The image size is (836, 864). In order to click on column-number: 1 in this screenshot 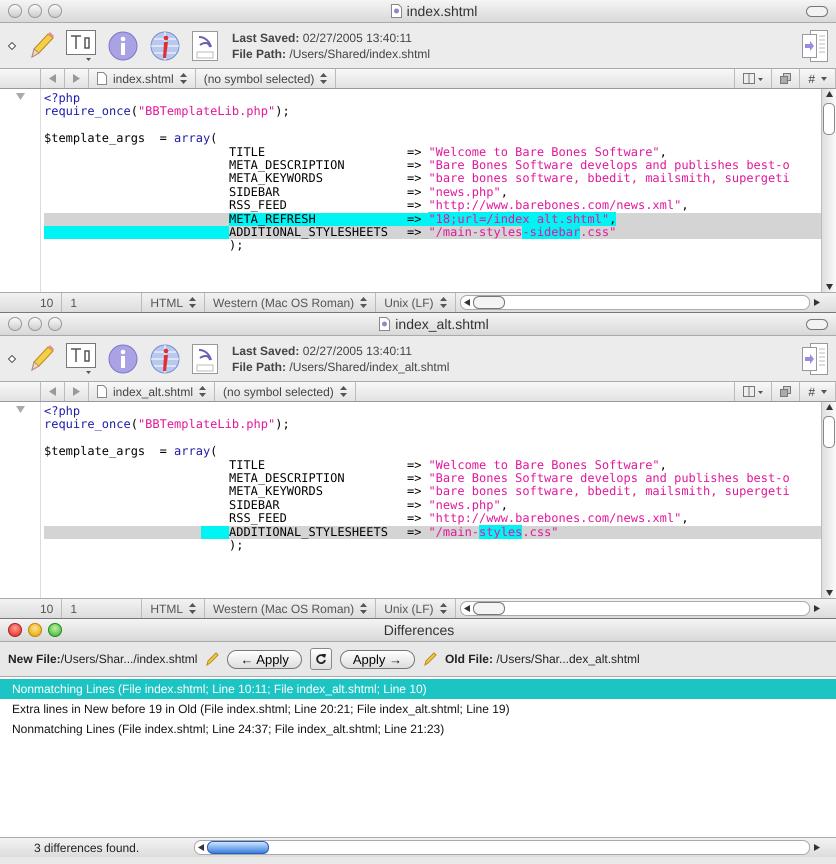, I will do `click(74, 609)`.